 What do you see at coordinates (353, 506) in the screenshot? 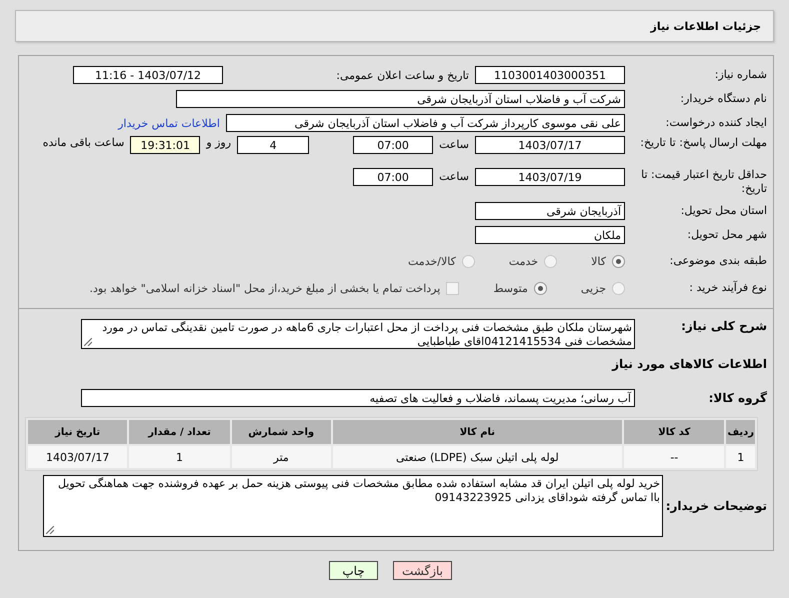
I see `buyer-notes-field: خرید لوله پلی اتیلن ایران قد مشابه استفاده شده مطابق مشخصات فنی پیوستی هزینه حمل بر عهده فروشنده جهت هماهنگی تحویل باا تماس گرفته شوداقای یزدانی 09143223925` at bounding box center [353, 506].